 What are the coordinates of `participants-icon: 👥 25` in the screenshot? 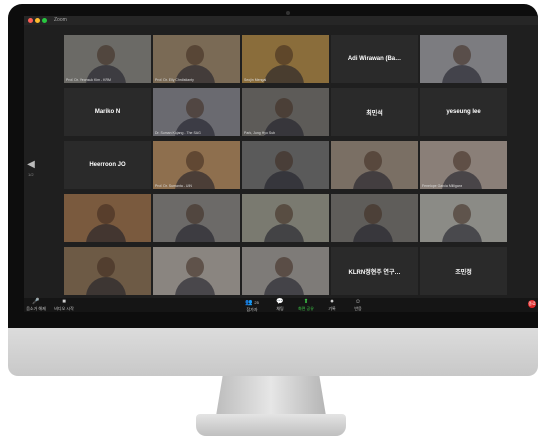 It's located at (252, 303).